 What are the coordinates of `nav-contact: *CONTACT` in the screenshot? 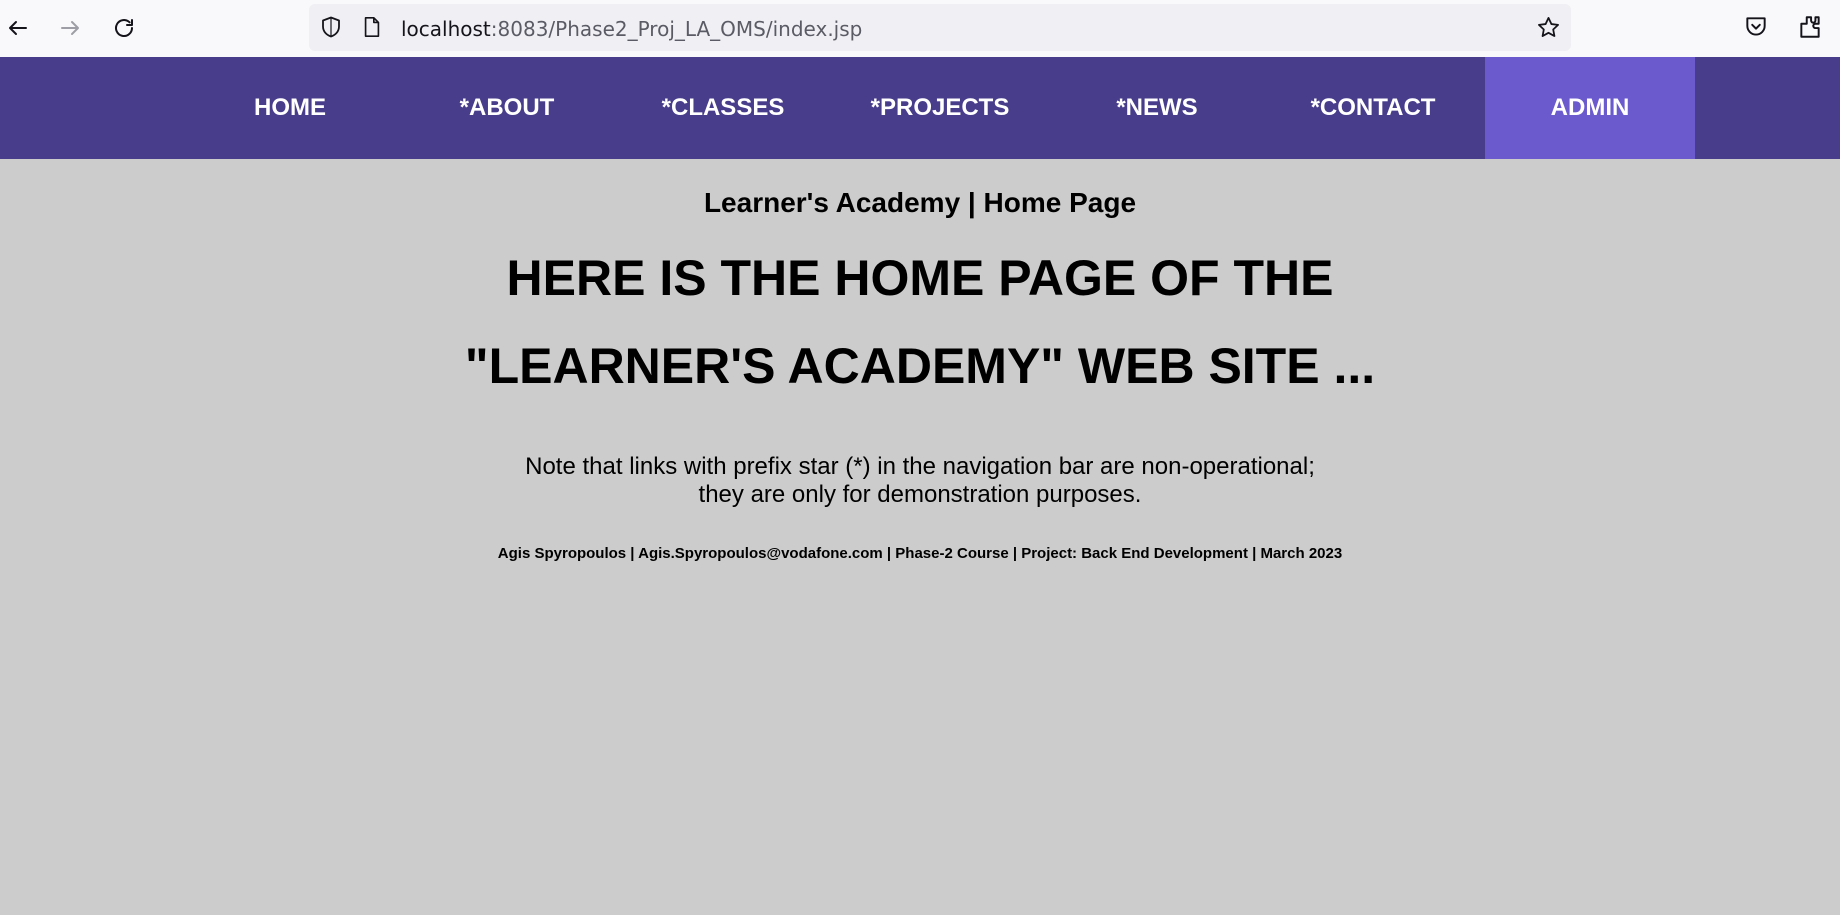 It's located at (1373, 108).